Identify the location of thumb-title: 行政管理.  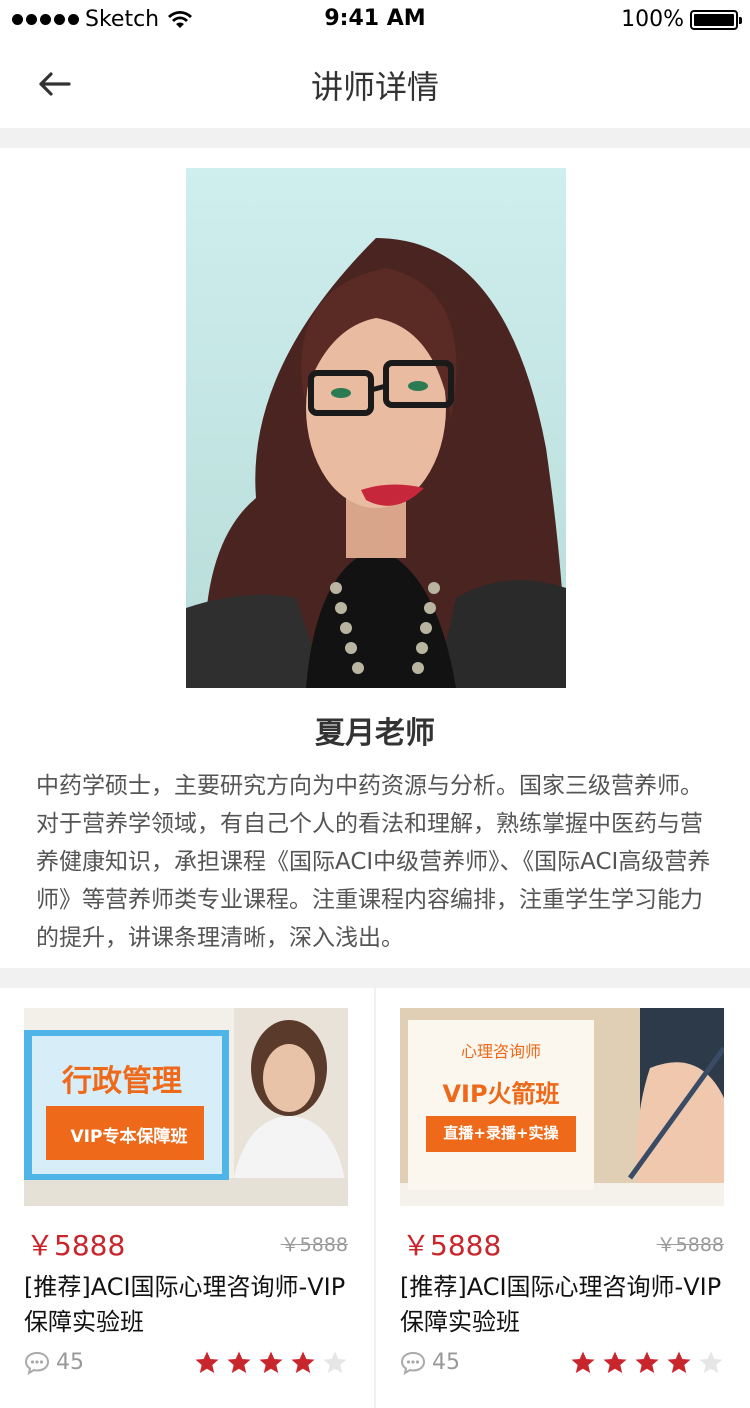
(122, 1081).